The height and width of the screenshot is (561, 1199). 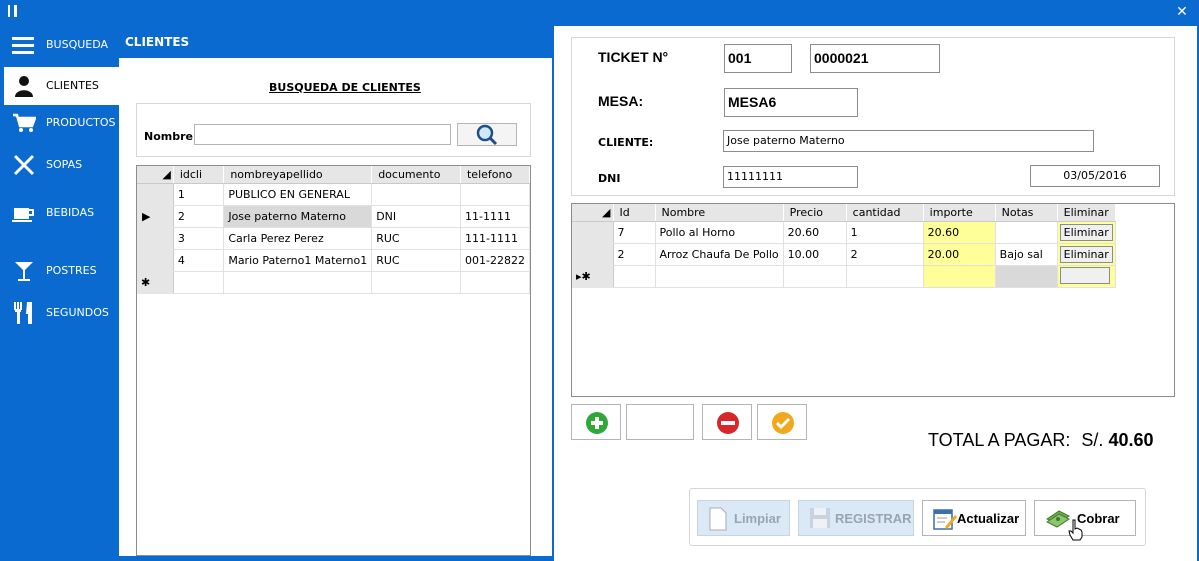 What do you see at coordinates (416, 216) in the screenshot?
I see `cell: DNI` at bounding box center [416, 216].